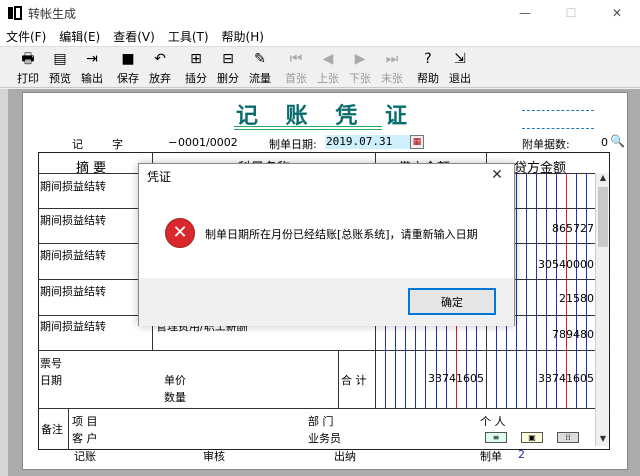 This screenshot has height=476, width=640. I want to click on monitor-icon: ▣, so click(532, 437).